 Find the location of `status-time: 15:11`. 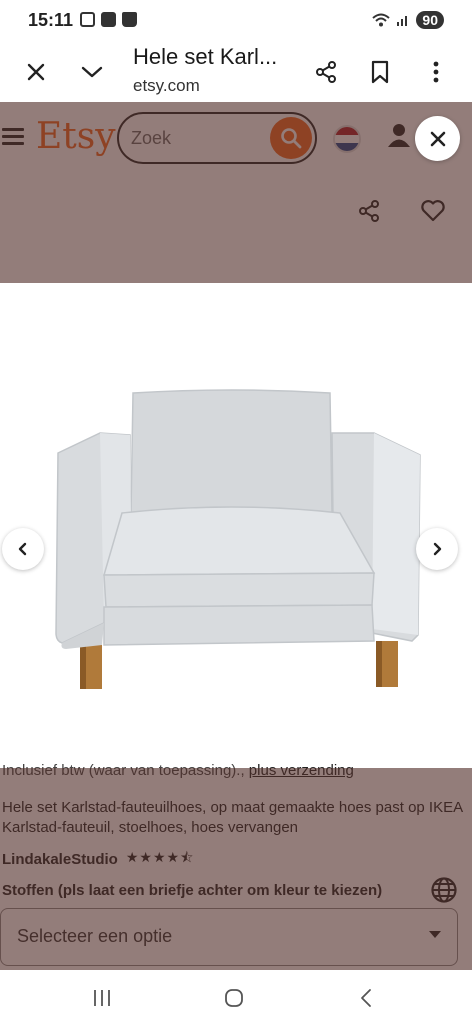

status-time: 15:11 is located at coordinates (51, 20).